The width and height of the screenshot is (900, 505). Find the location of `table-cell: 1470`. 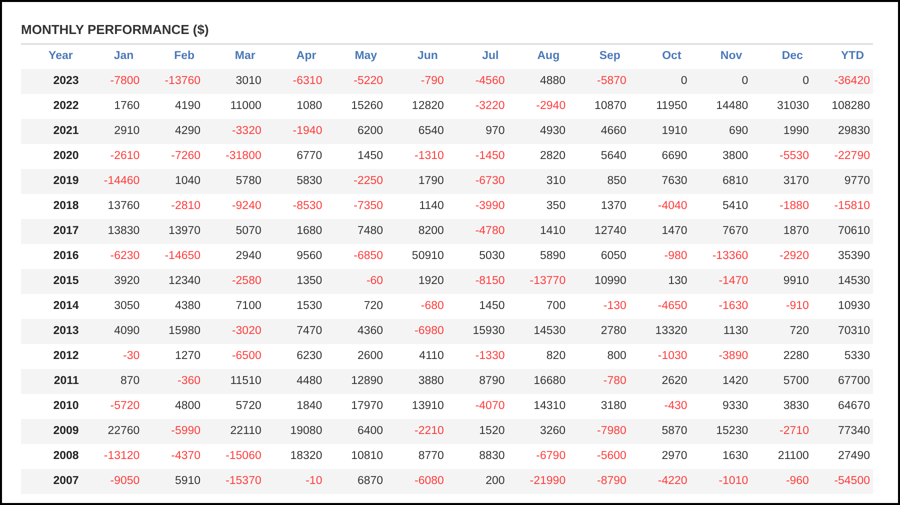

table-cell: 1470 is located at coordinates (659, 231).